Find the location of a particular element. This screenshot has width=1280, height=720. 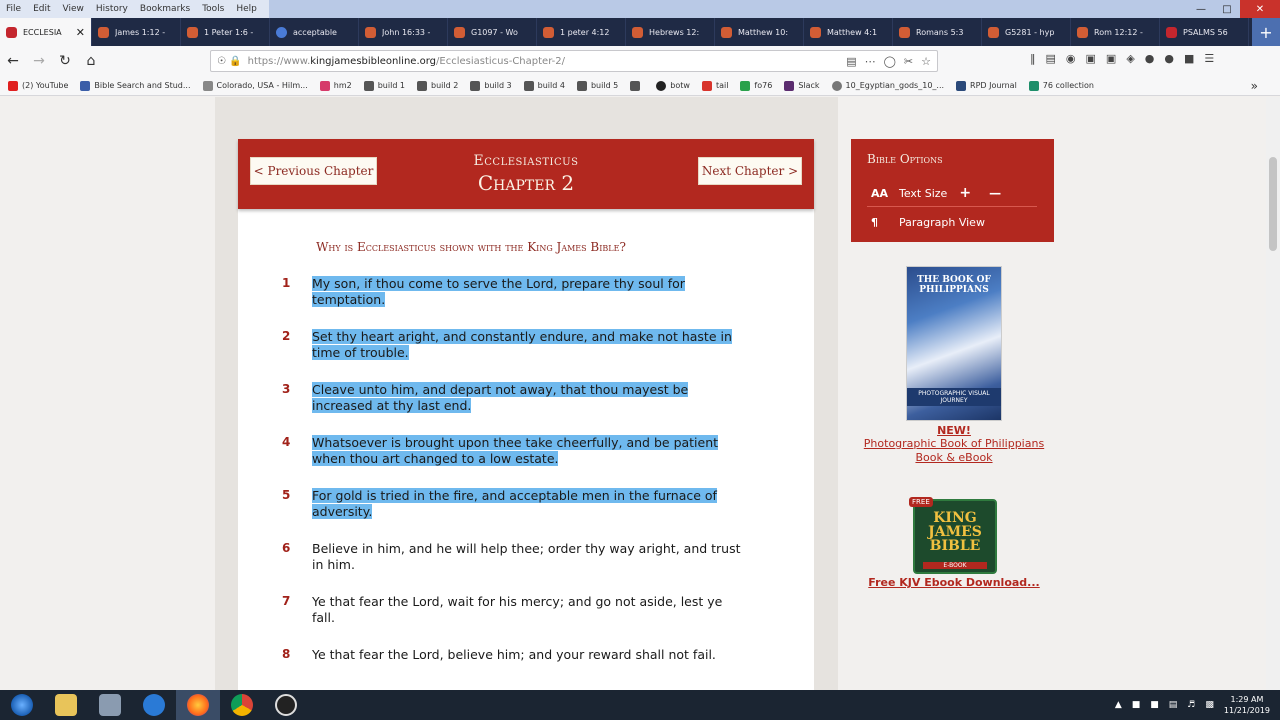

bookmarks-overflow-icon: » is located at coordinates (1254, 86).